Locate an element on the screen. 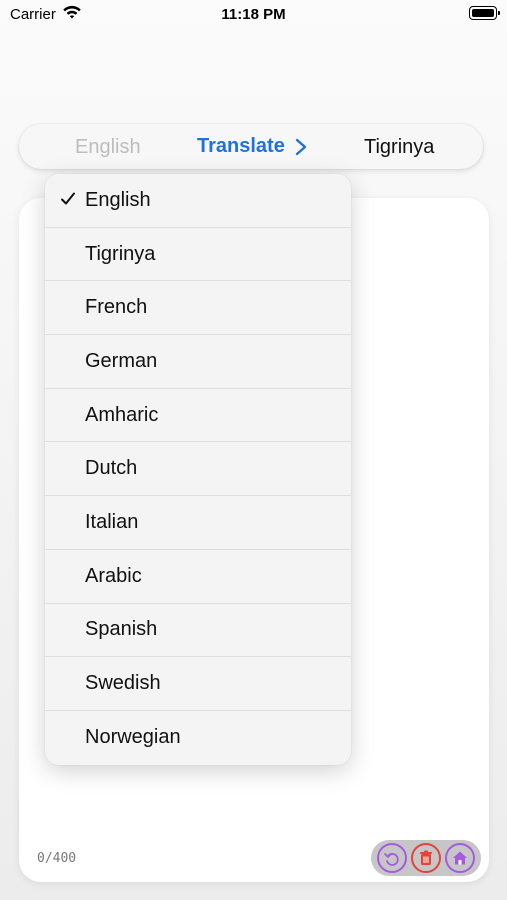 Image resolution: width=507 pixels, height=900 pixels. menu-item-german: German is located at coordinates (198, 362).